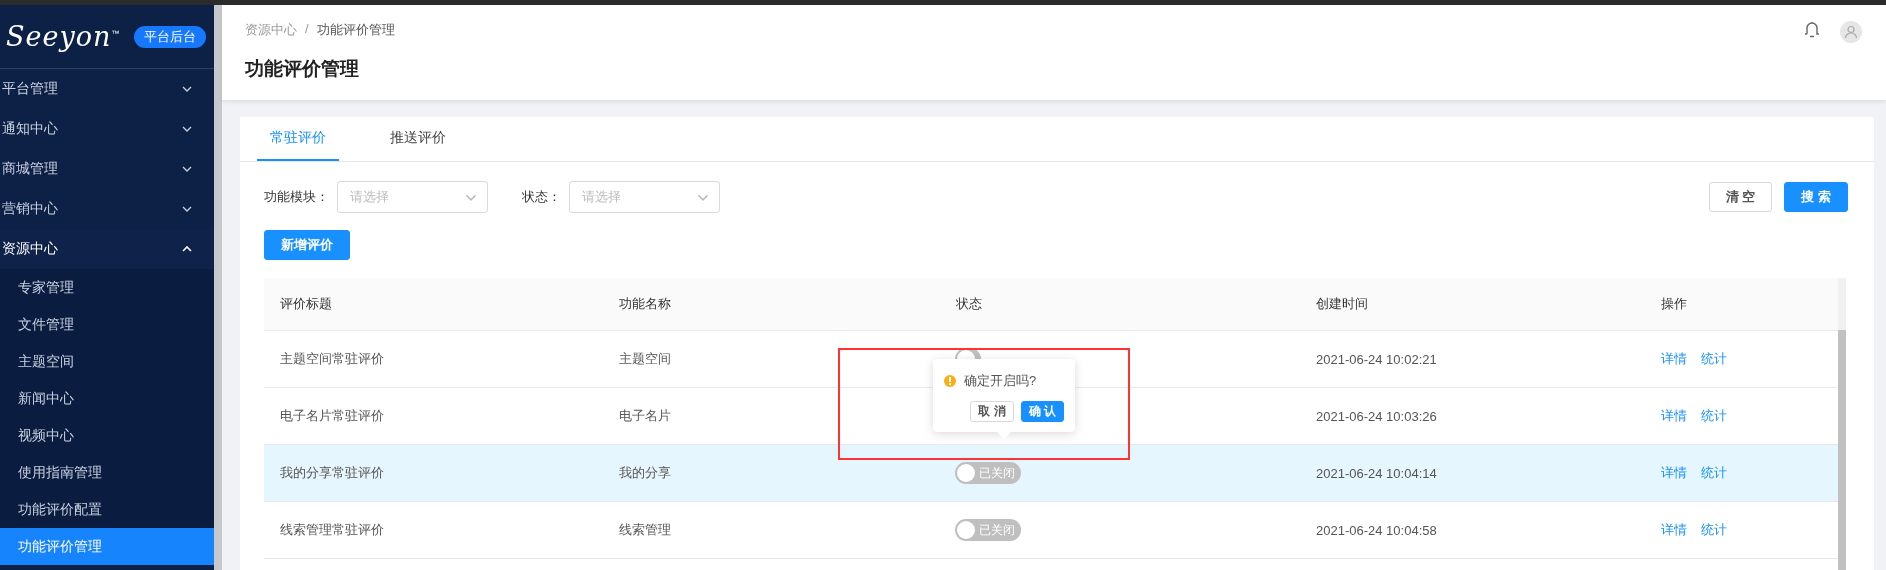 The width and height of the screenshot is (1886, 570). What do you see at coordinates (332, 473) in the screenshot?
I see `table-cell-text: 我的分享常驻评价` at bounding box center [332, 473].